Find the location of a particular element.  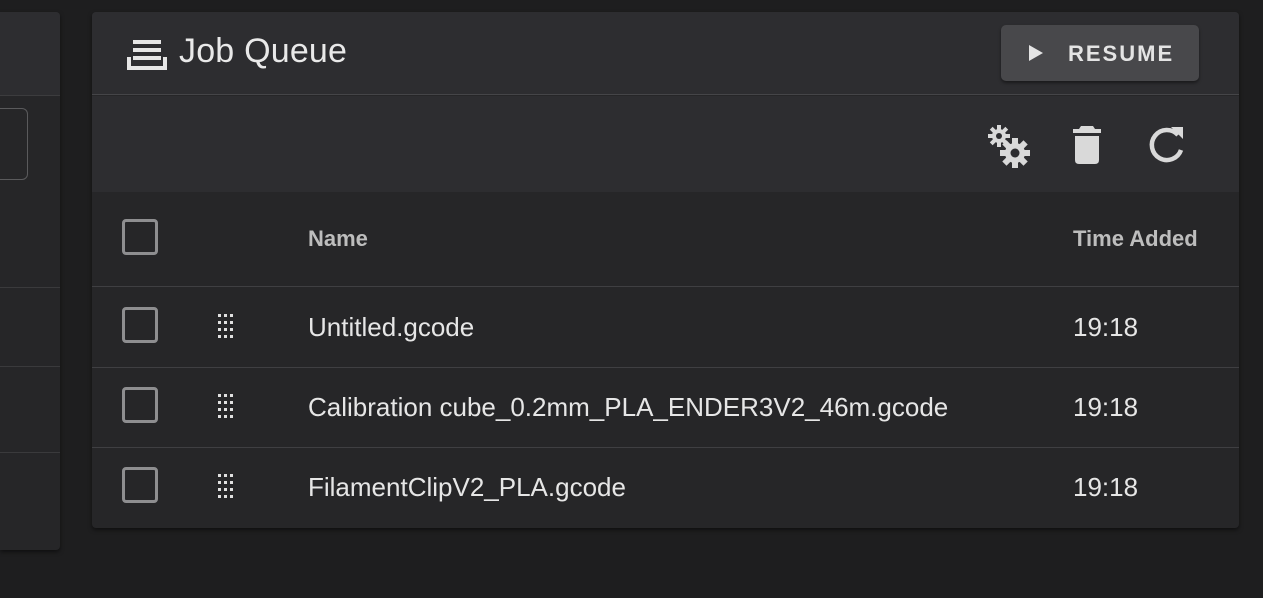

column-header-time-added: Time Added is located at coordinates (1135, 239).